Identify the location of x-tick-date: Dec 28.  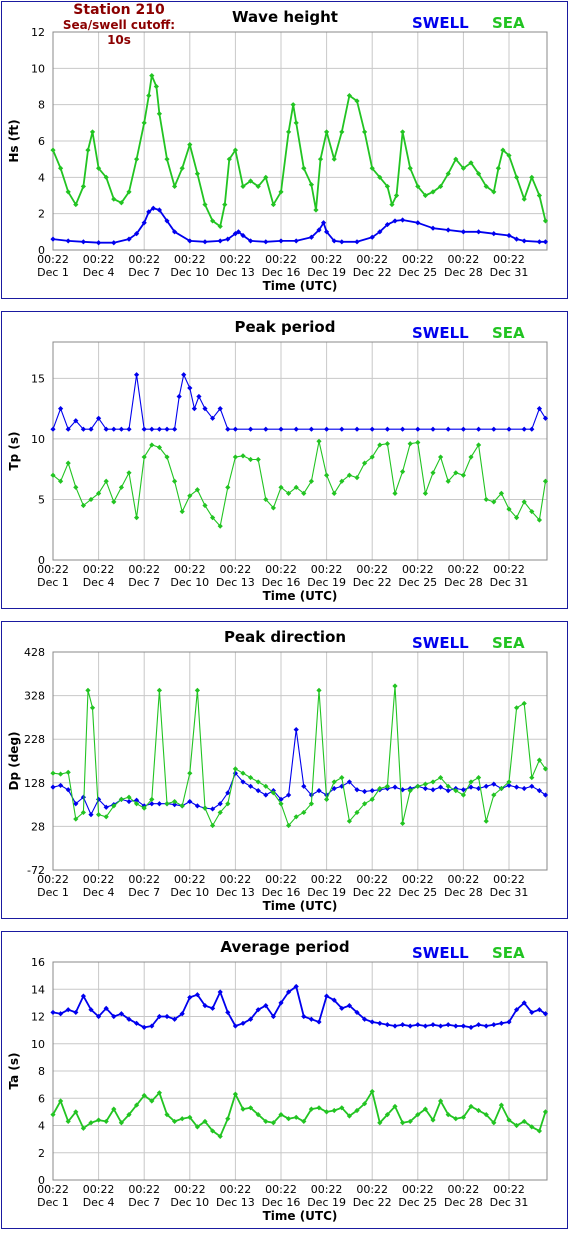
(463, 582).